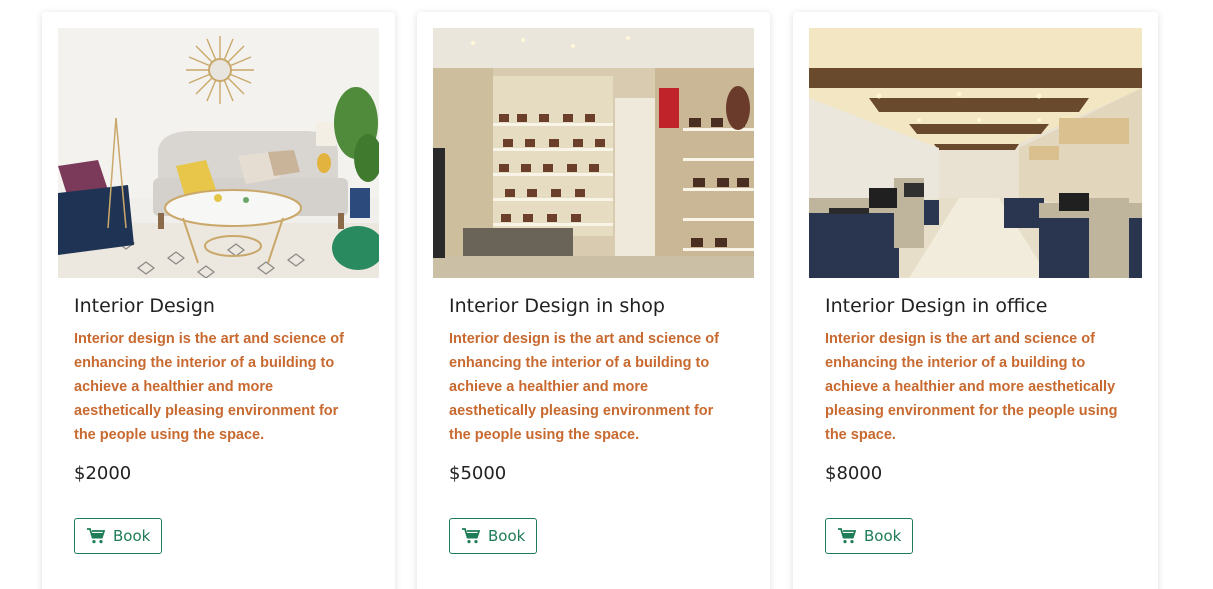  Describe the element at coordinates (557, 306) in the screenshot. I see `card-title: Interior Design in shop` at that location.